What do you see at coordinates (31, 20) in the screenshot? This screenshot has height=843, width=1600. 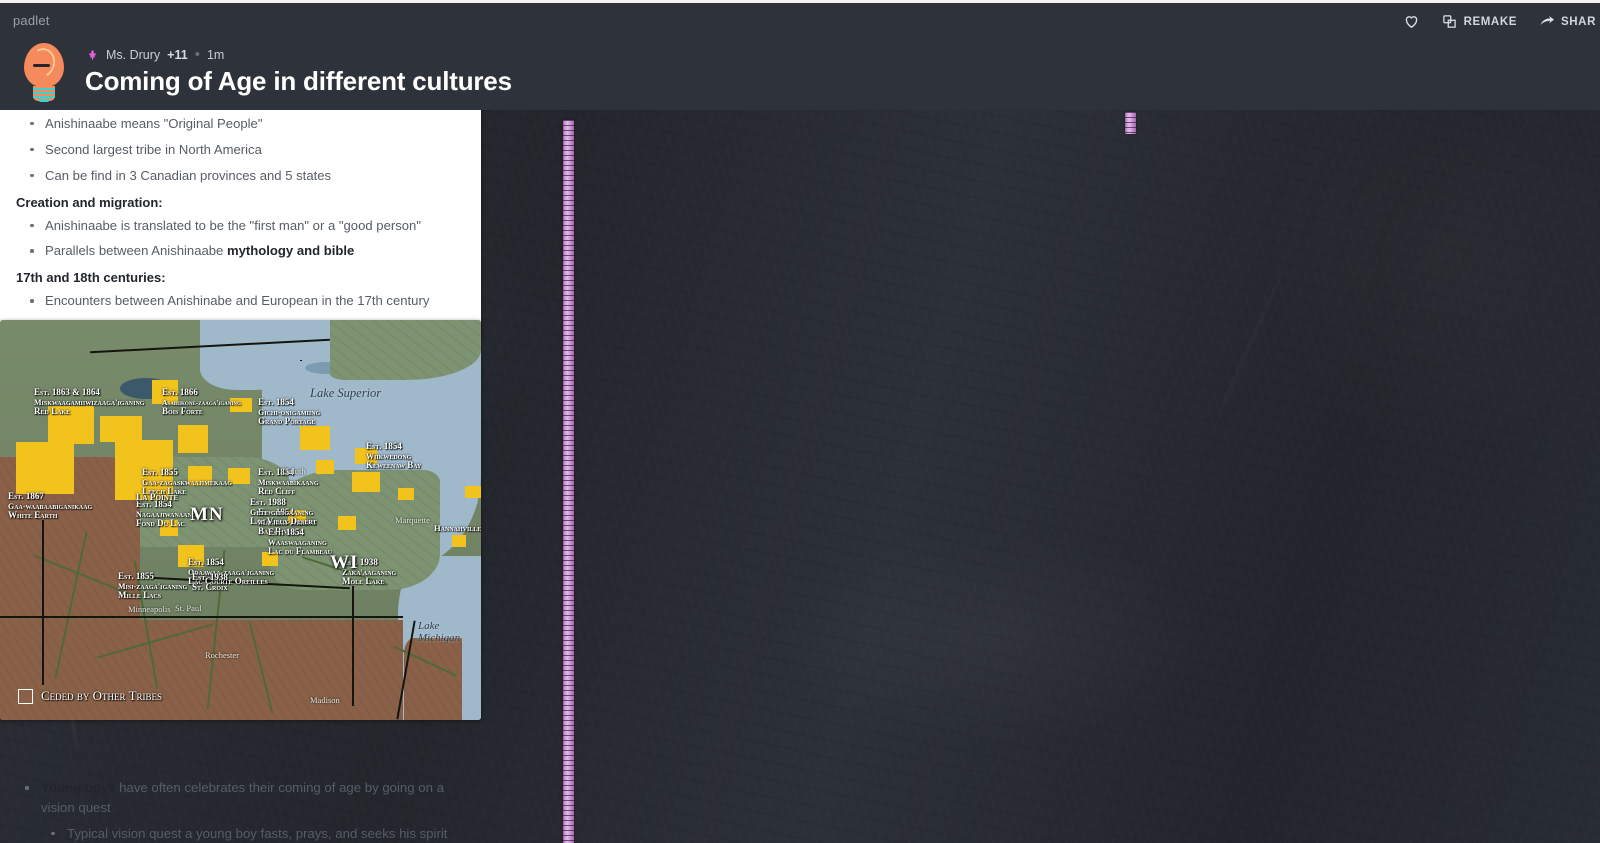 I see `padlet-logo: padlet` at bounding box center [31, 20].